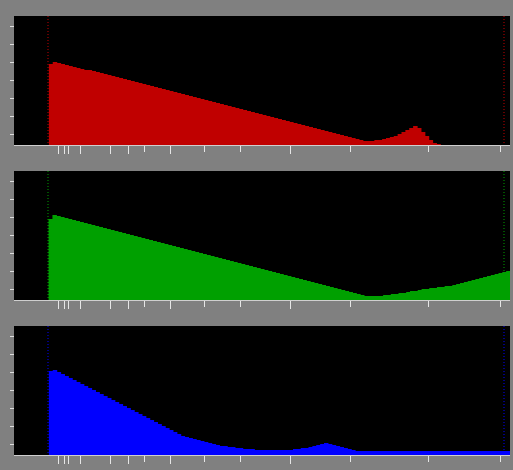  I want to click on blue-x-axis-ticks, so click(262, 461).